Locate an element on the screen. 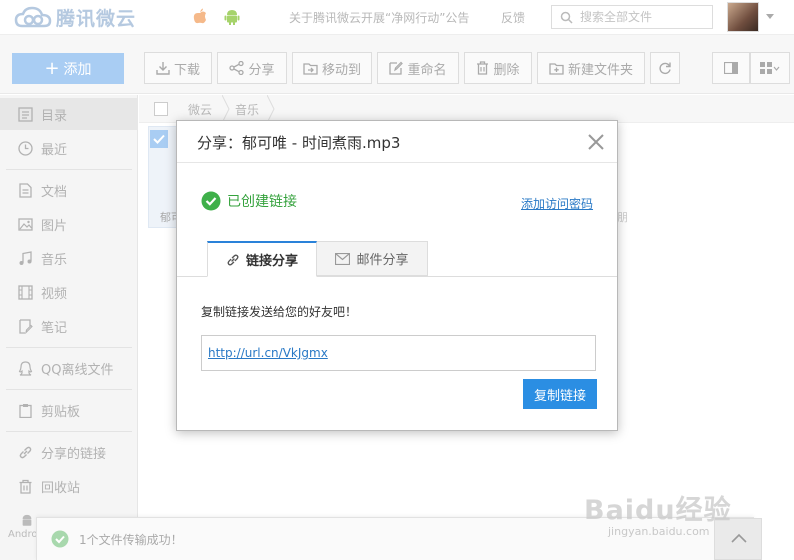 The image size is (794, 560). download-label: 下载 is located at coordinates (186, 70).